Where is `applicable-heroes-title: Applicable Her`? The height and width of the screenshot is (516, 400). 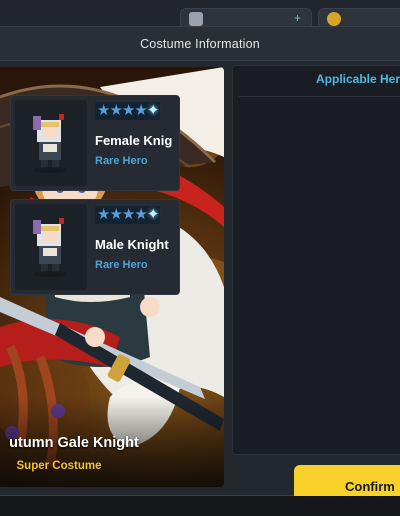
applicable-heroes-title: Applicable Her is located at coordinates (358, 79).